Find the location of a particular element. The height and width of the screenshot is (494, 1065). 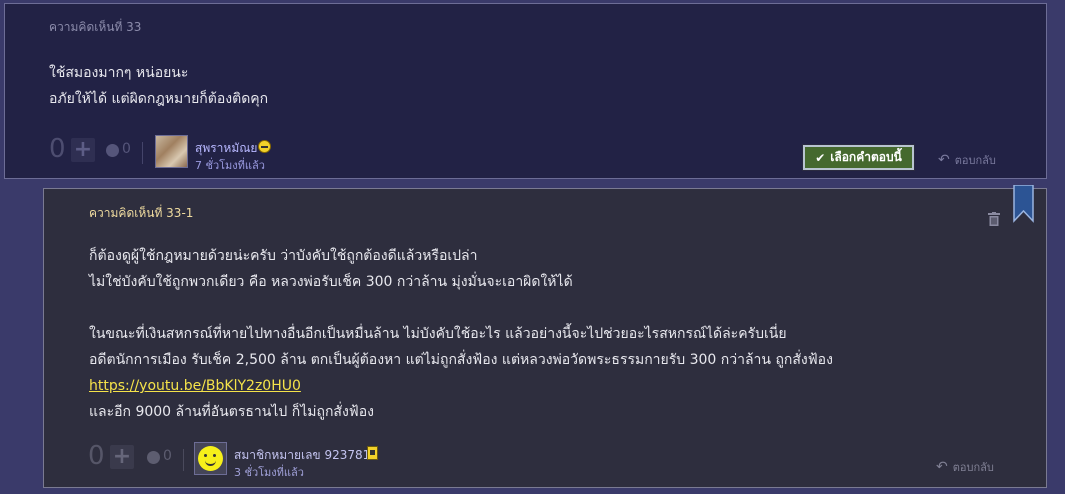

choose-answer-label: เลือกคำตอบนี้ is located at coordinates (866, 157).